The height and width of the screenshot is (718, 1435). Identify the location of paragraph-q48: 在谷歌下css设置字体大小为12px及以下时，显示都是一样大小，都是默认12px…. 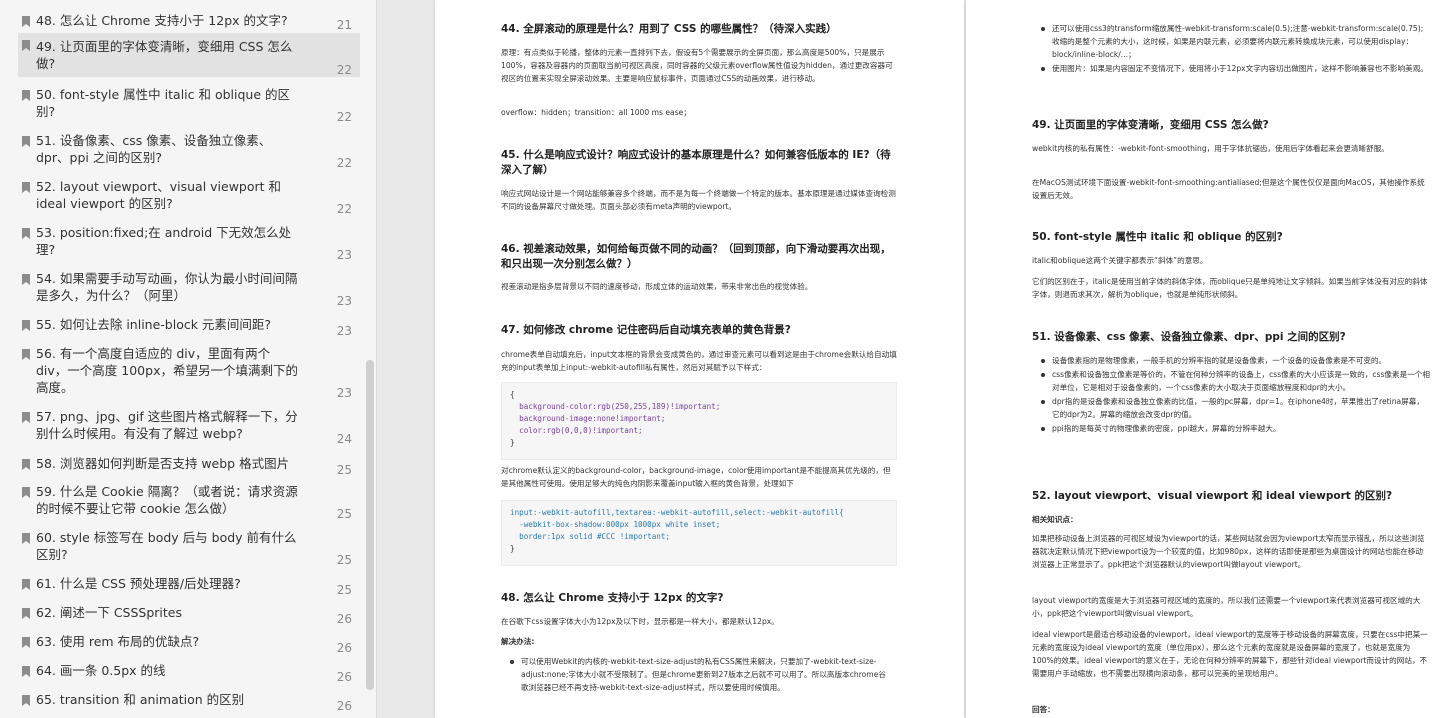
(640, 621).